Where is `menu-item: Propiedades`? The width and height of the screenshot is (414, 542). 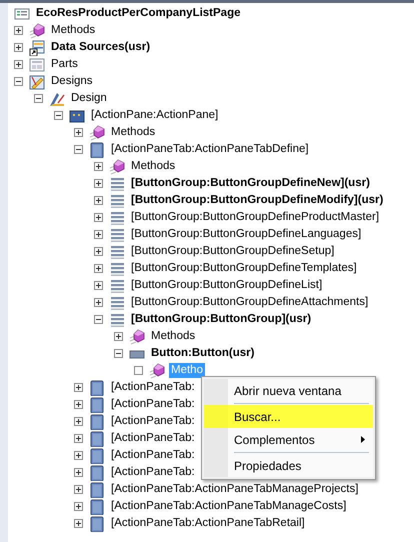
menu-item: Propiedades is located at coordinates (288, 465).